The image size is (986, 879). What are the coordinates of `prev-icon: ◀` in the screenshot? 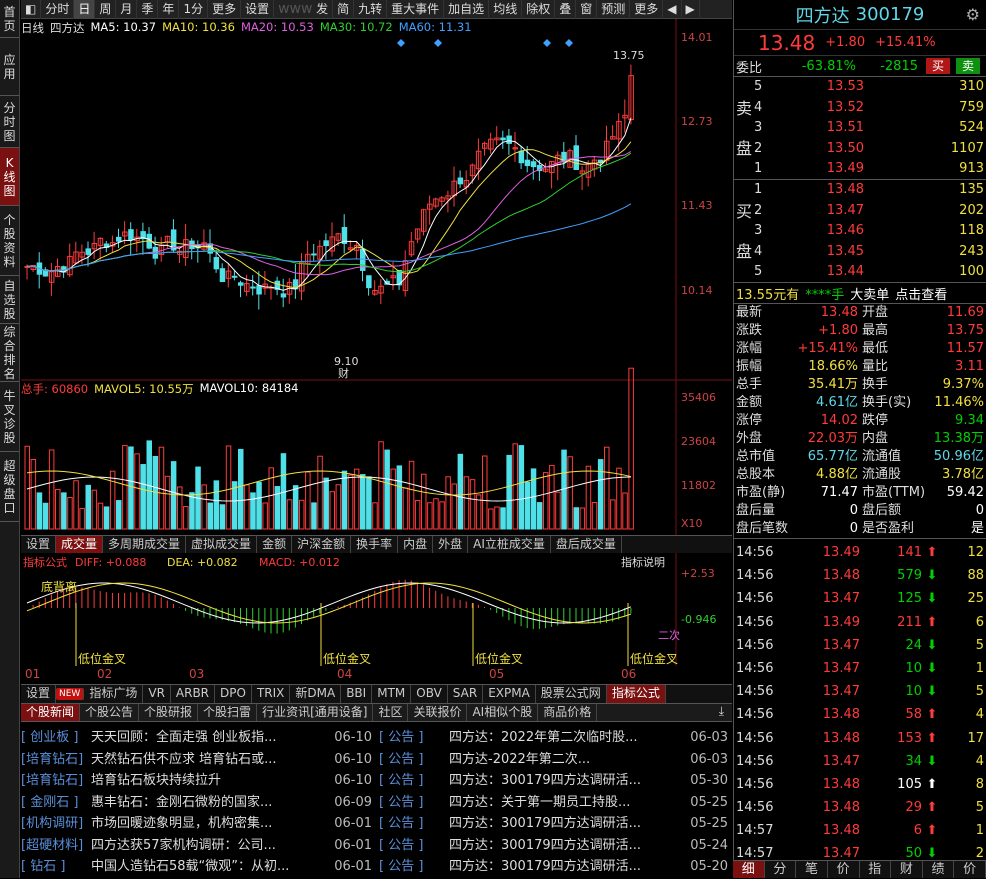 It's located at (672, 9).